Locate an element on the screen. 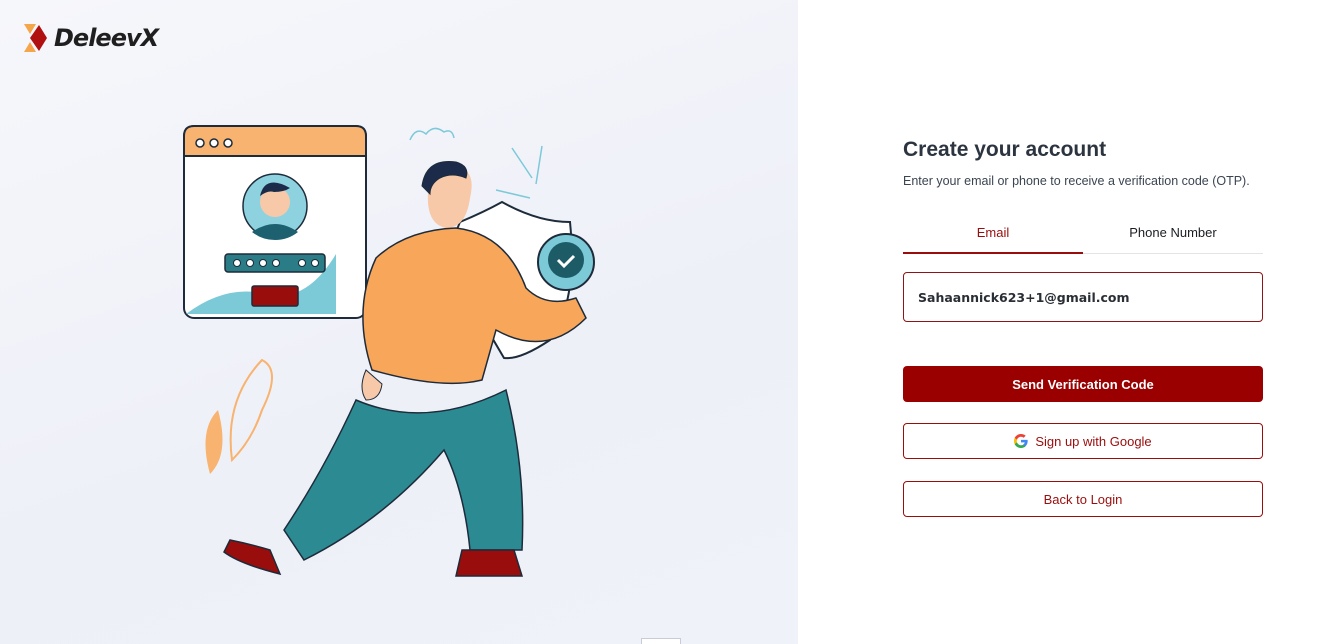  google-signup-button: Sign up with Google is located at coordinates (1083, 441).